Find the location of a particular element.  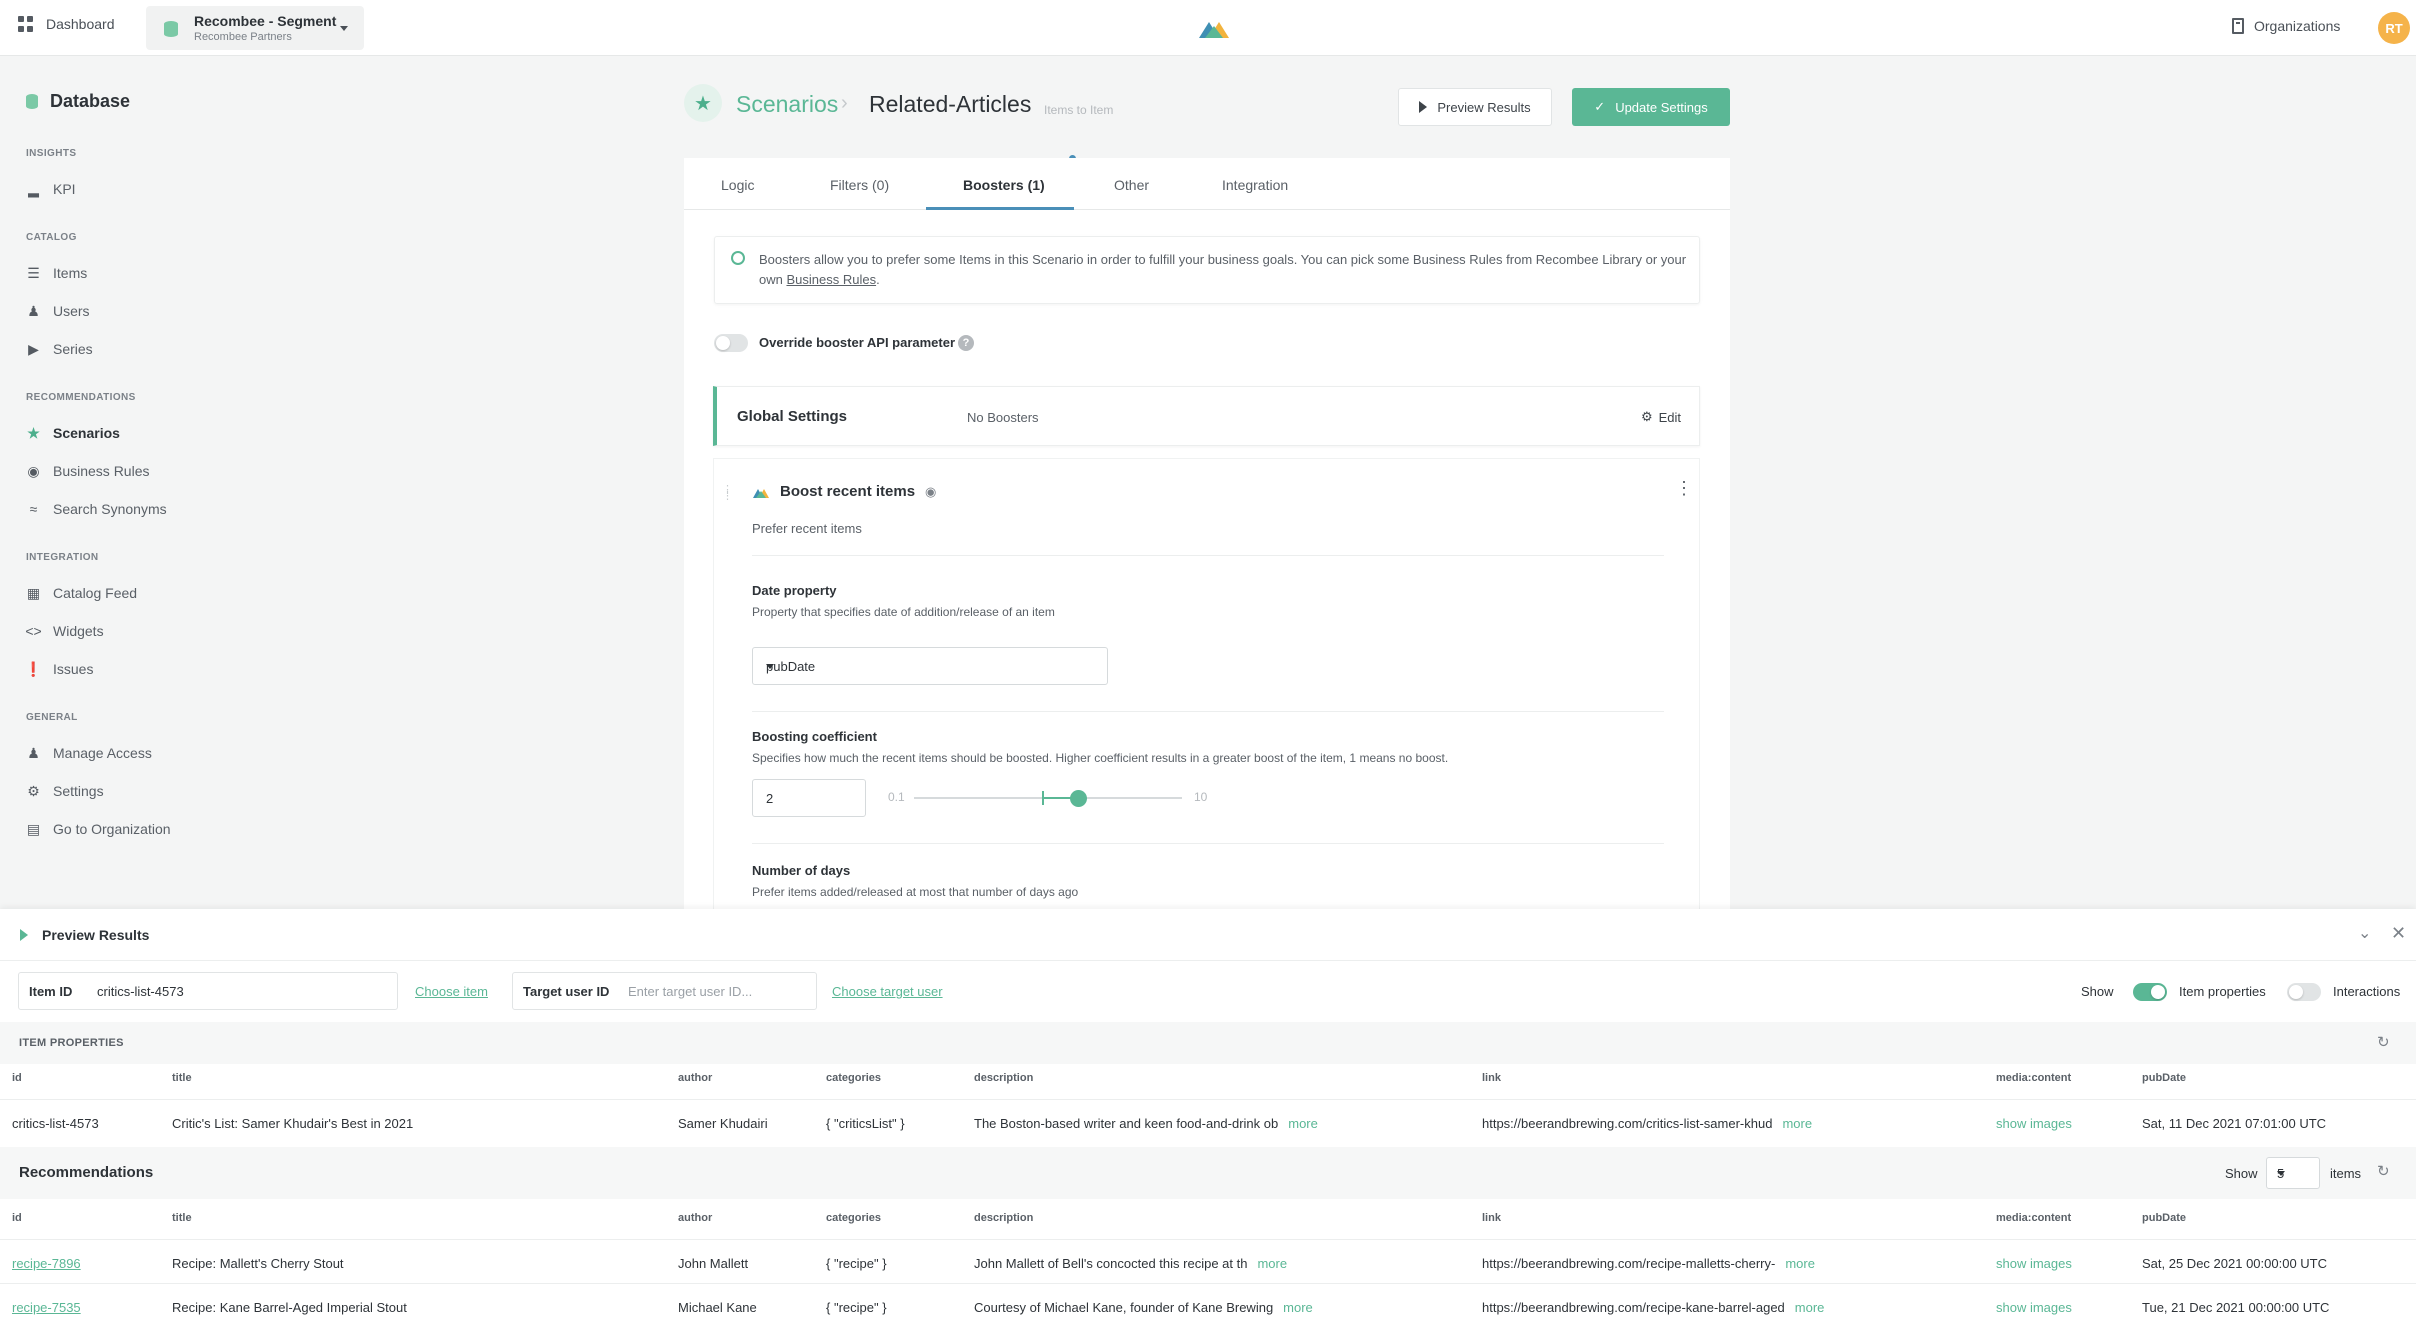

database-selector: Recombee - Segment Recombee Partners is located at coordinates (255, 28).